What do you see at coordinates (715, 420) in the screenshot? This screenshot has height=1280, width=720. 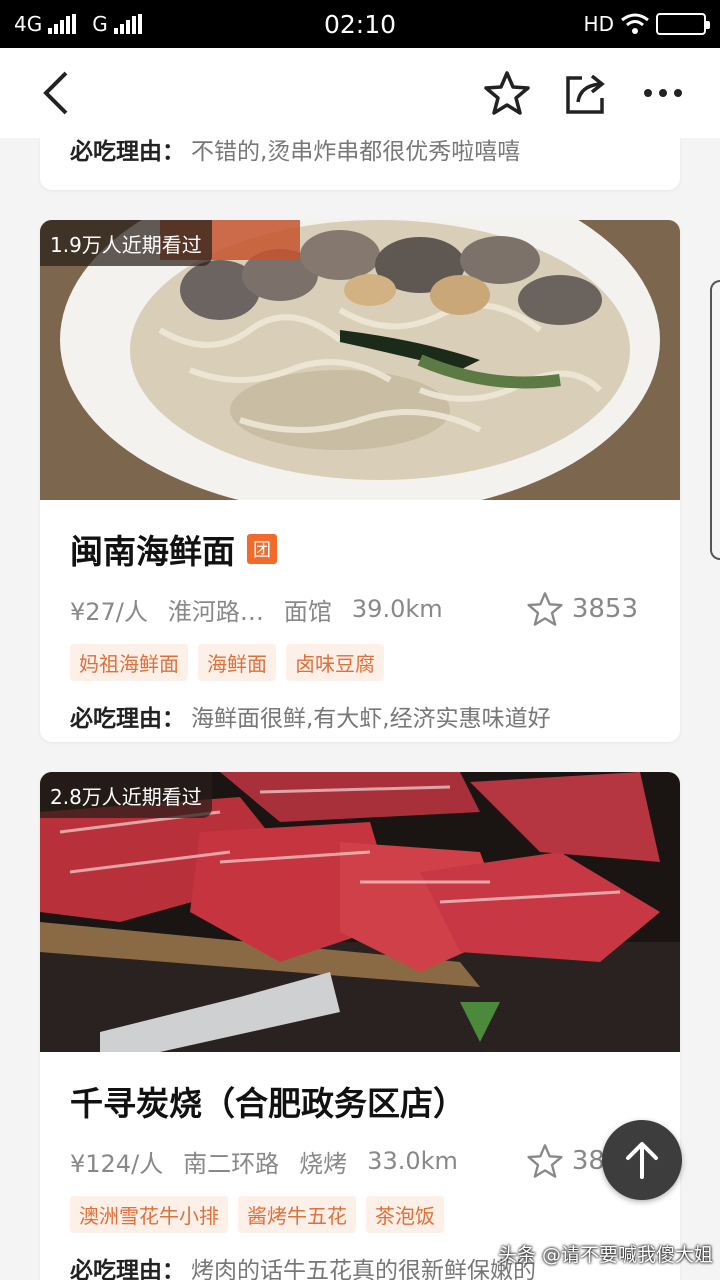 I see `edge-handle` at bounding box center [715, 420].